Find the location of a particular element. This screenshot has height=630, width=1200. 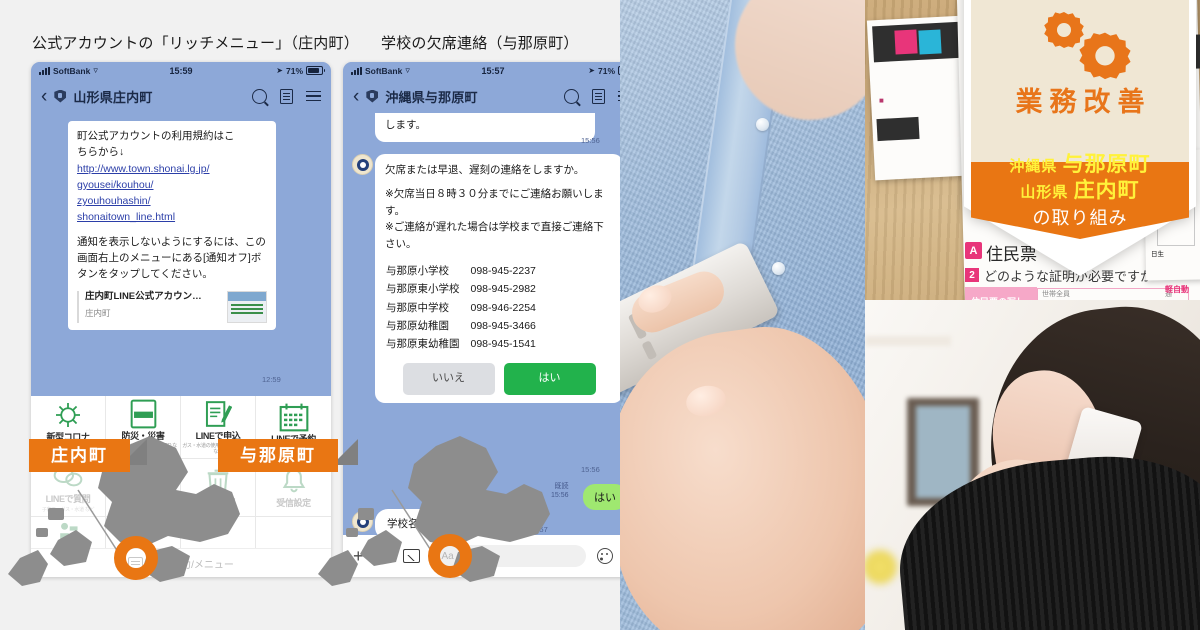

rich-menu-item-corona: 新型コロナ ウイルス関連 is located at coordinates (68, 428).